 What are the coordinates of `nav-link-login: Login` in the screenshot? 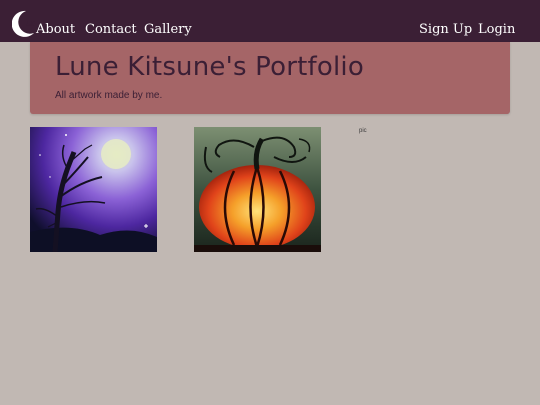 It's located at (496, 30).